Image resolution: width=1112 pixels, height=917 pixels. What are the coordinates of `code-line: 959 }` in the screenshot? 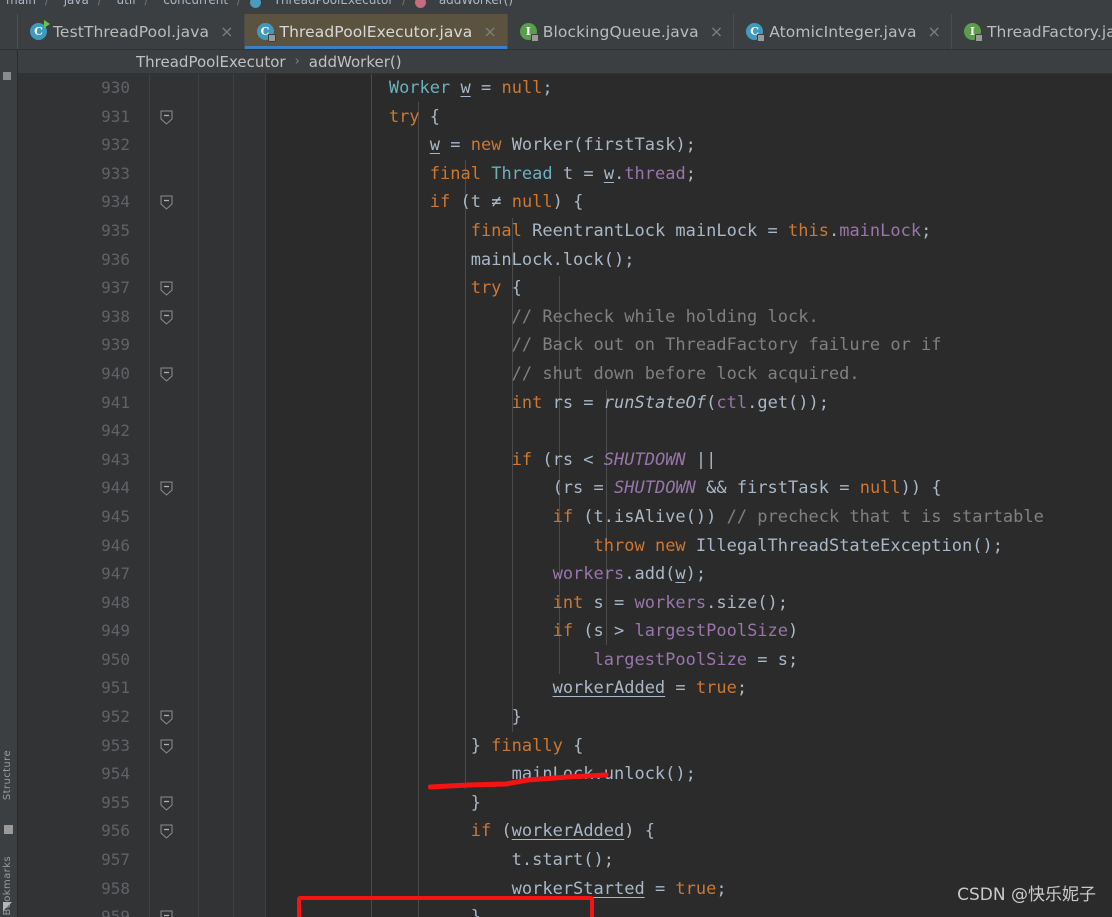 It's located at (565, 910).